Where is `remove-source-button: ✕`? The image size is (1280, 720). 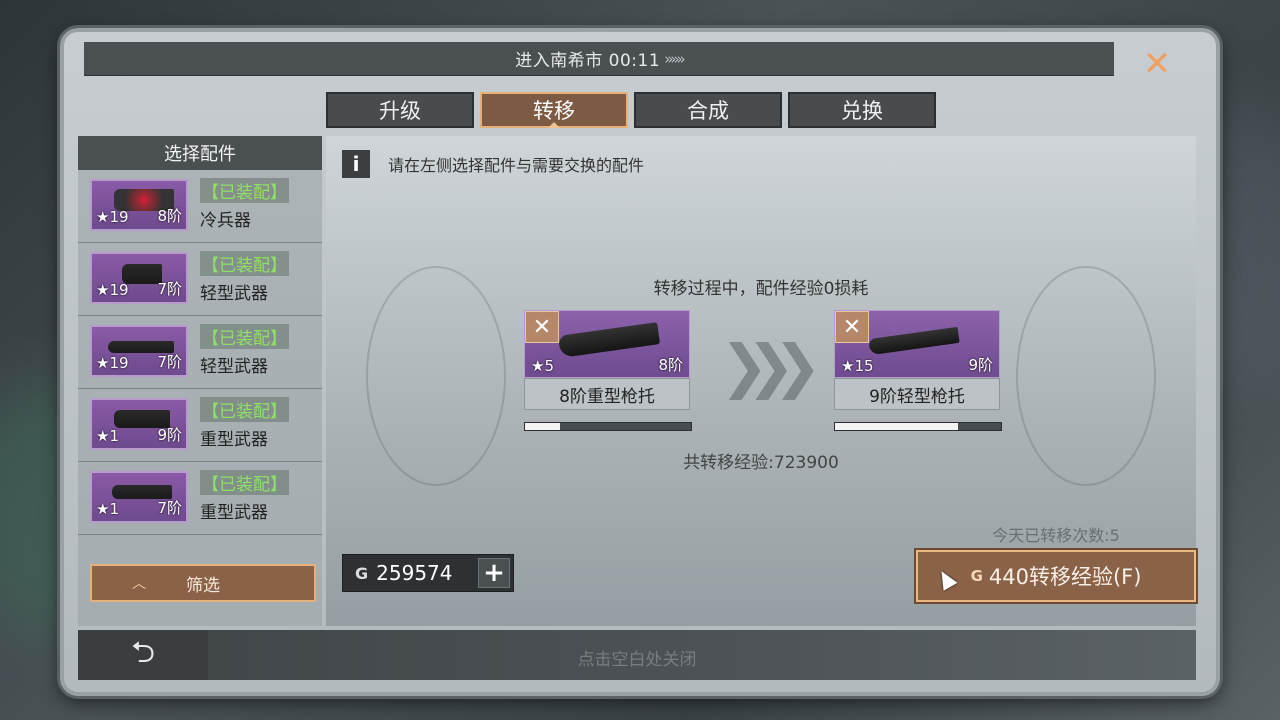 remove-source-button: ✕ is located at coordinates (542, 327).